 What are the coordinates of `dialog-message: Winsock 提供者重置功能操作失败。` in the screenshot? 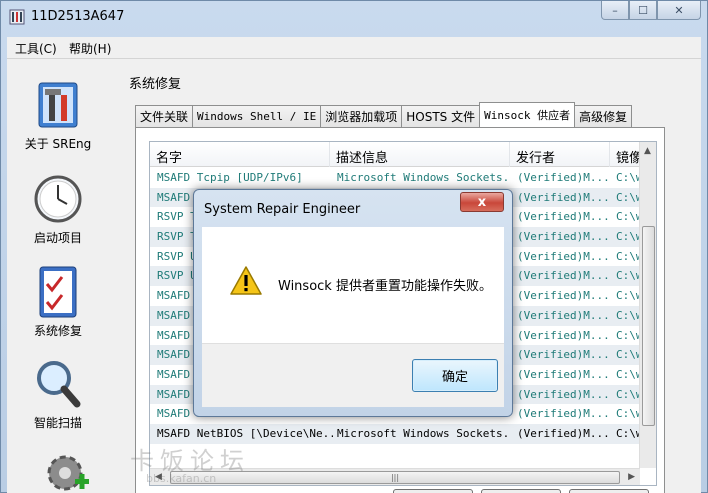 It's located at (385, 286).